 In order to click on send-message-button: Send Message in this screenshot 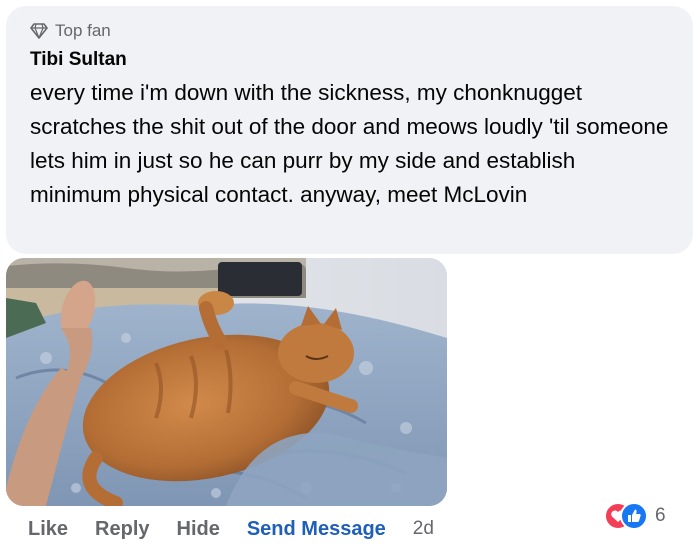, I will do `click(316, 529)`.